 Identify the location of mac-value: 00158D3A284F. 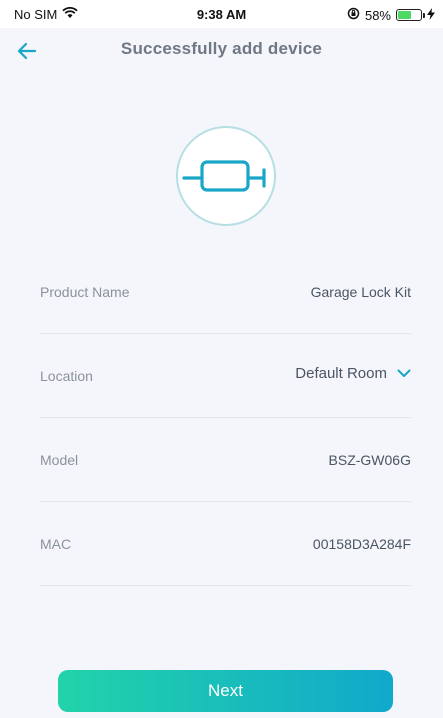
(361, 544).